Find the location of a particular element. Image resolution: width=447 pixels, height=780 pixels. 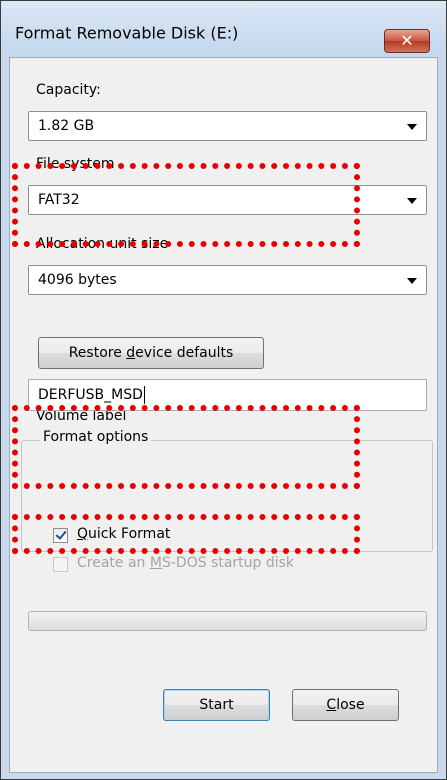

start-button: Start is located at coordinates (216, 705).